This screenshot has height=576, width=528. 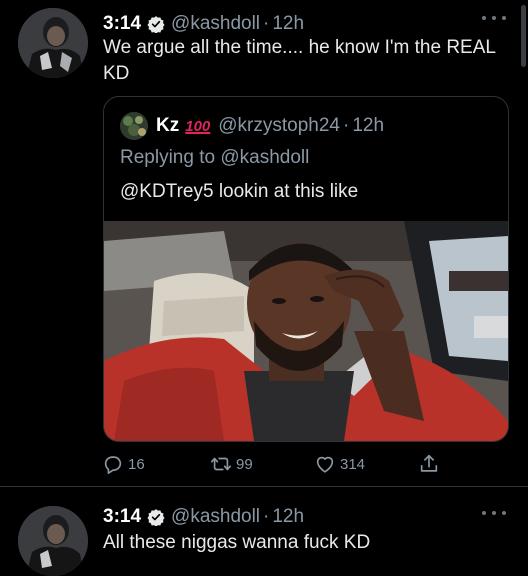 What do you see at coordinates (167, 126) in the screenshot?
I see `quoted-display-name: Kz` at bounding box center [167, 126].